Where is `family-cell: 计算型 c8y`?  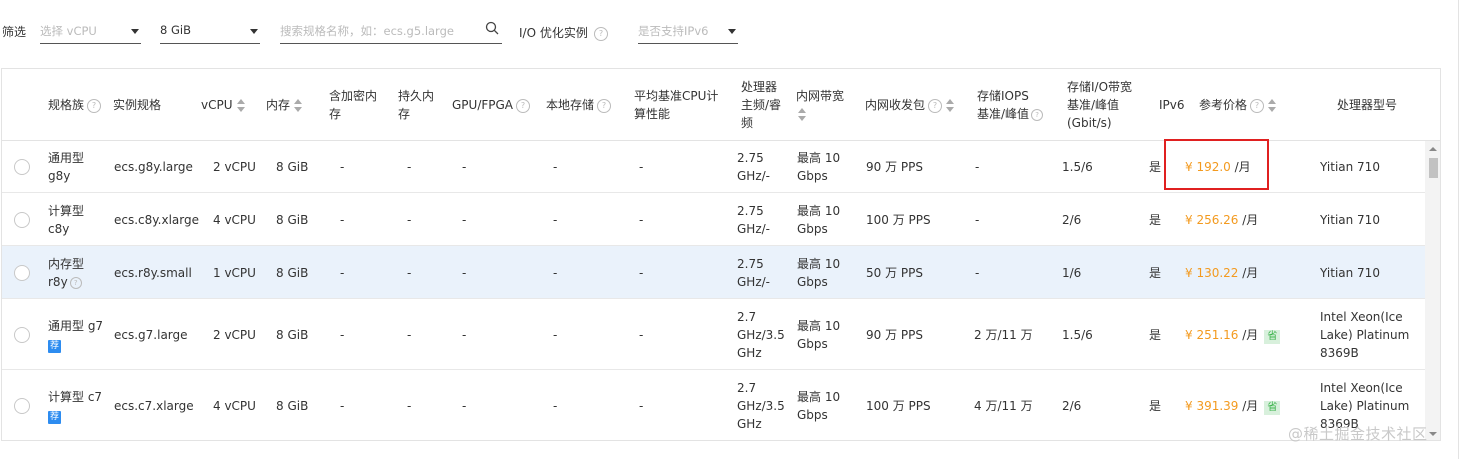
family-cell: 计算型 c8y is located at coordinates (66, 220).